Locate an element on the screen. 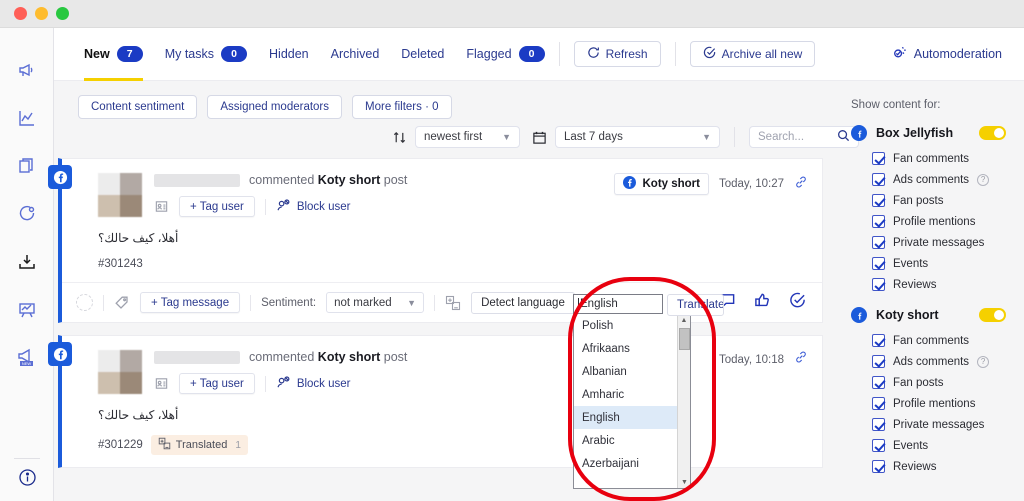 This screenshot has width=1024, height=501. tab-my-tasks: My tasks 0 is located at coordinates (206, 54).